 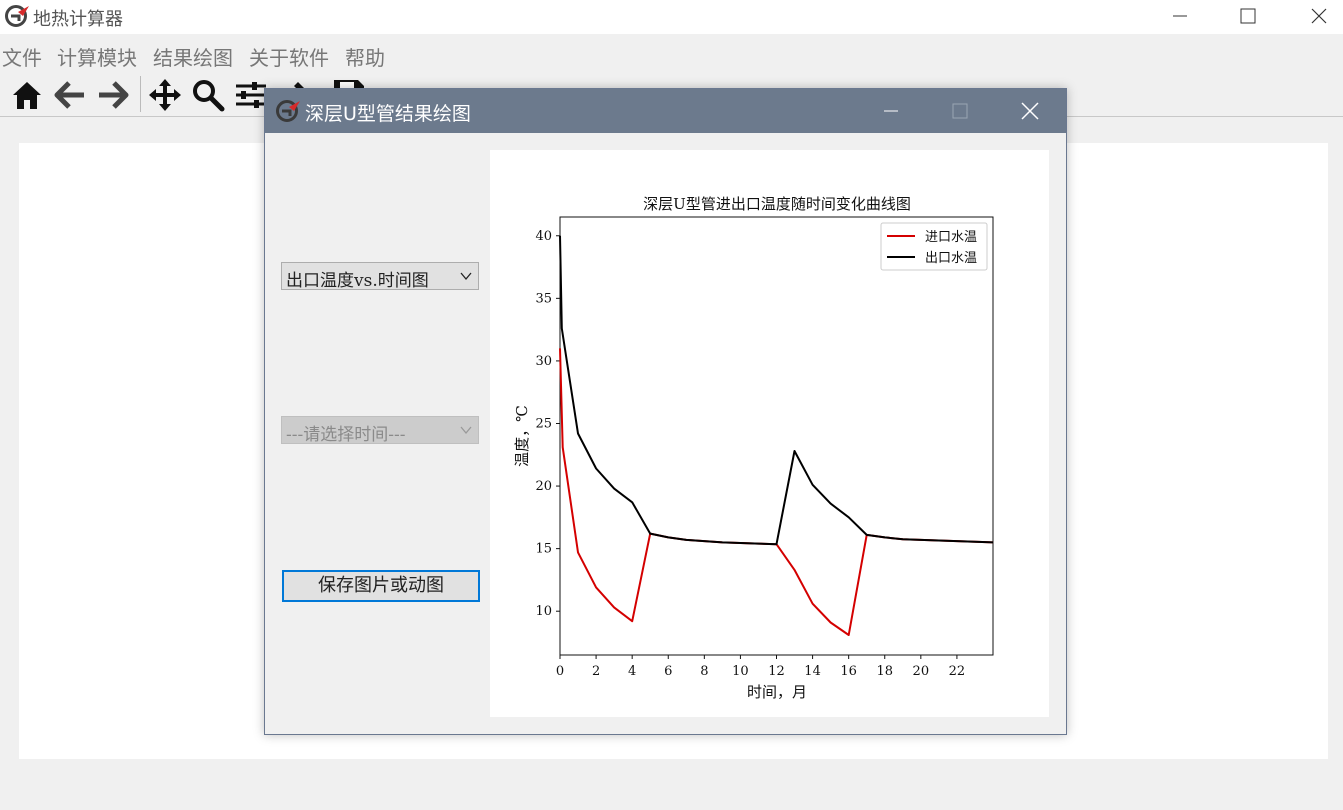 What do you see at coordinates (70, 95) in the screenshot?
I see `back-arrow-icon` at bounding box center [70, 95].